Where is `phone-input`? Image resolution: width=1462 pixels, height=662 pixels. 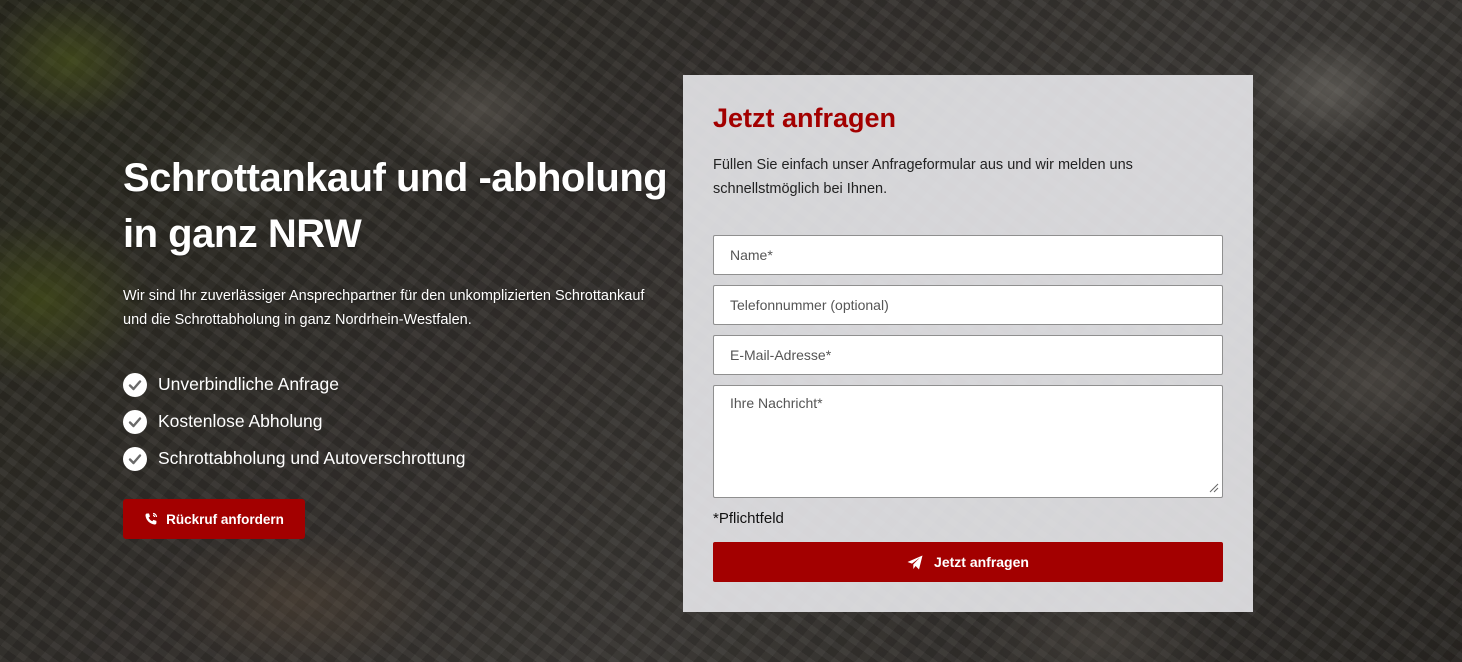
phone-input is located at coordinates (968, 305).